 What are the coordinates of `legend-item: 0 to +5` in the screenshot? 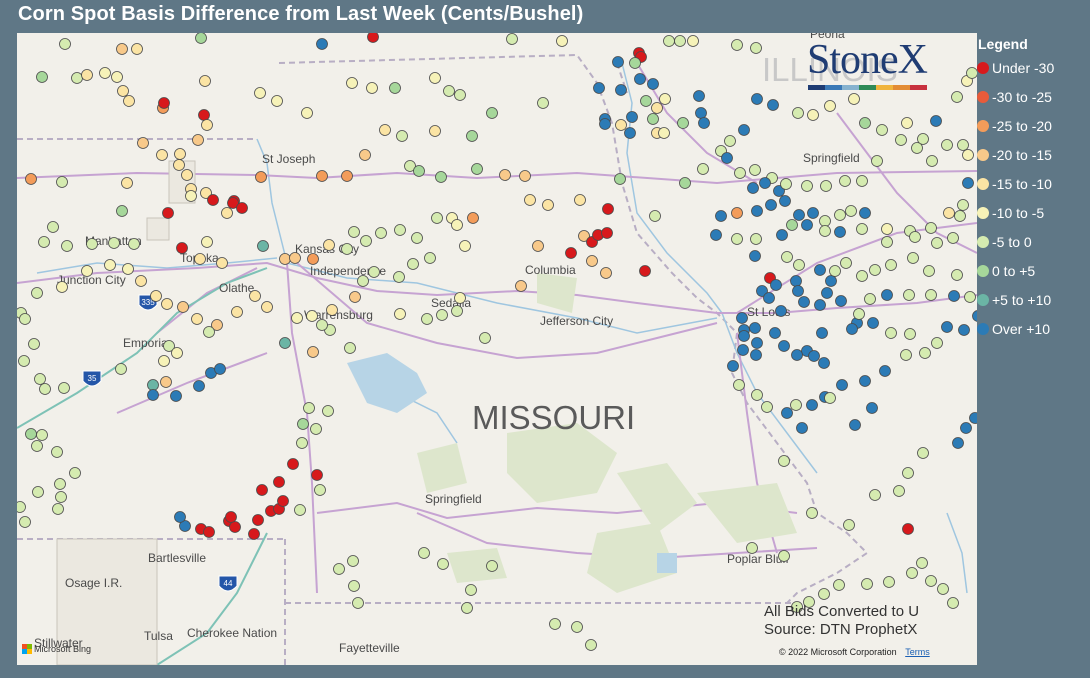 It's located at (1006, 271).